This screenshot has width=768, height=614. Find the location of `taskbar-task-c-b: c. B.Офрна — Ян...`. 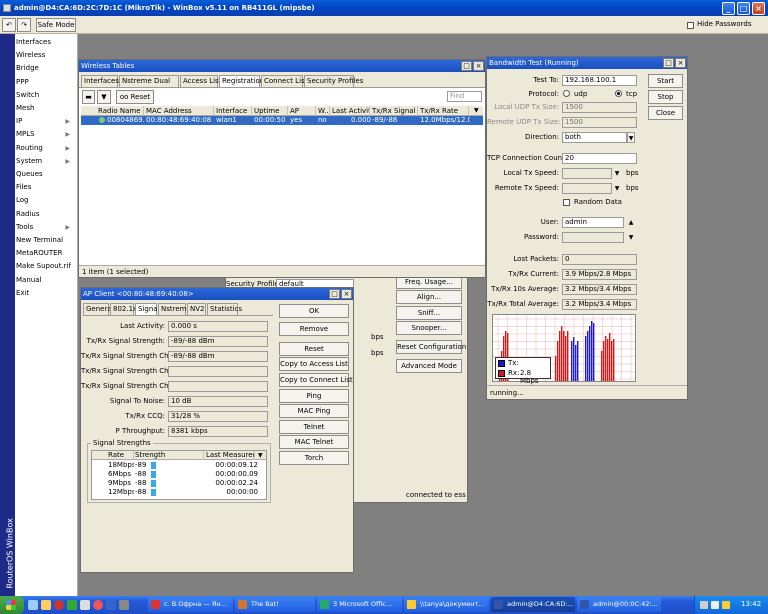

taskbar-task-c-b: c. B.Офрна — Ян... is located at coordinates (190, 604).